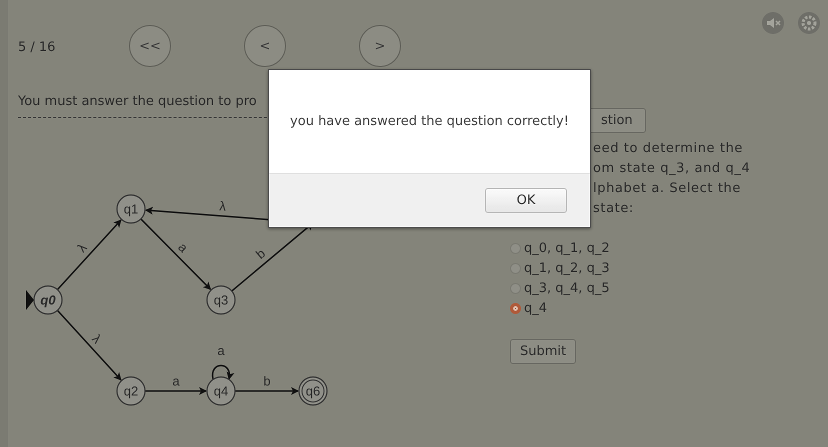 This screenshot has height=447, width=828. I want to click on question-button: stion, so click(617, 120).